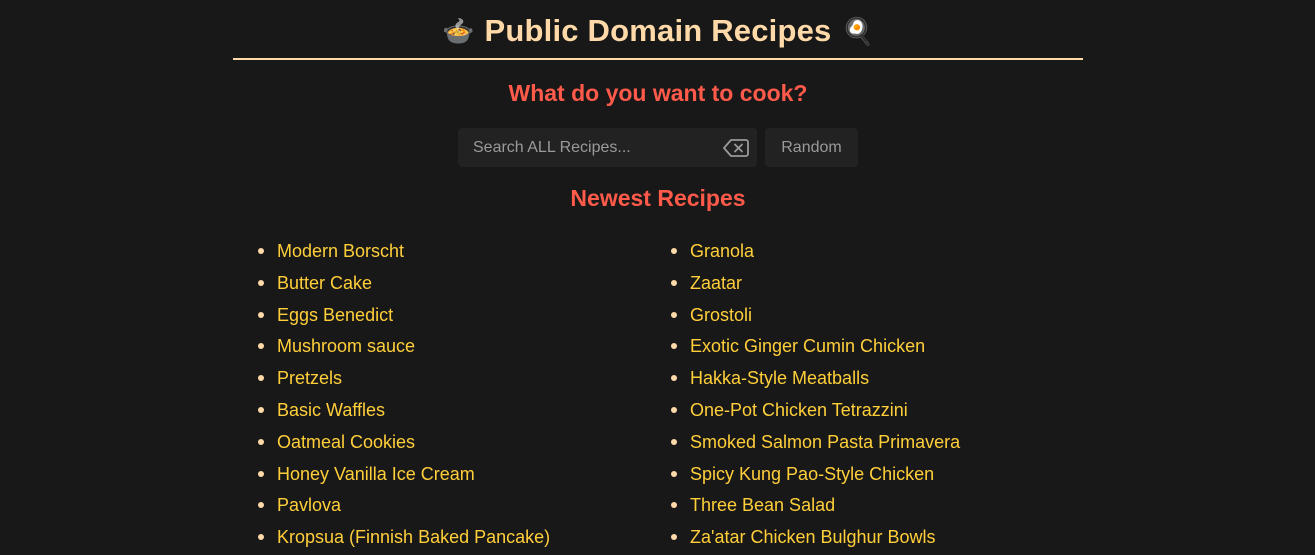 The width and height of the screenshot is (1315, 555). What do you see at coordinates (721, 315) in the screenshot?
I see `recipe-link: Grostoli` at bounding box center [721, 315].